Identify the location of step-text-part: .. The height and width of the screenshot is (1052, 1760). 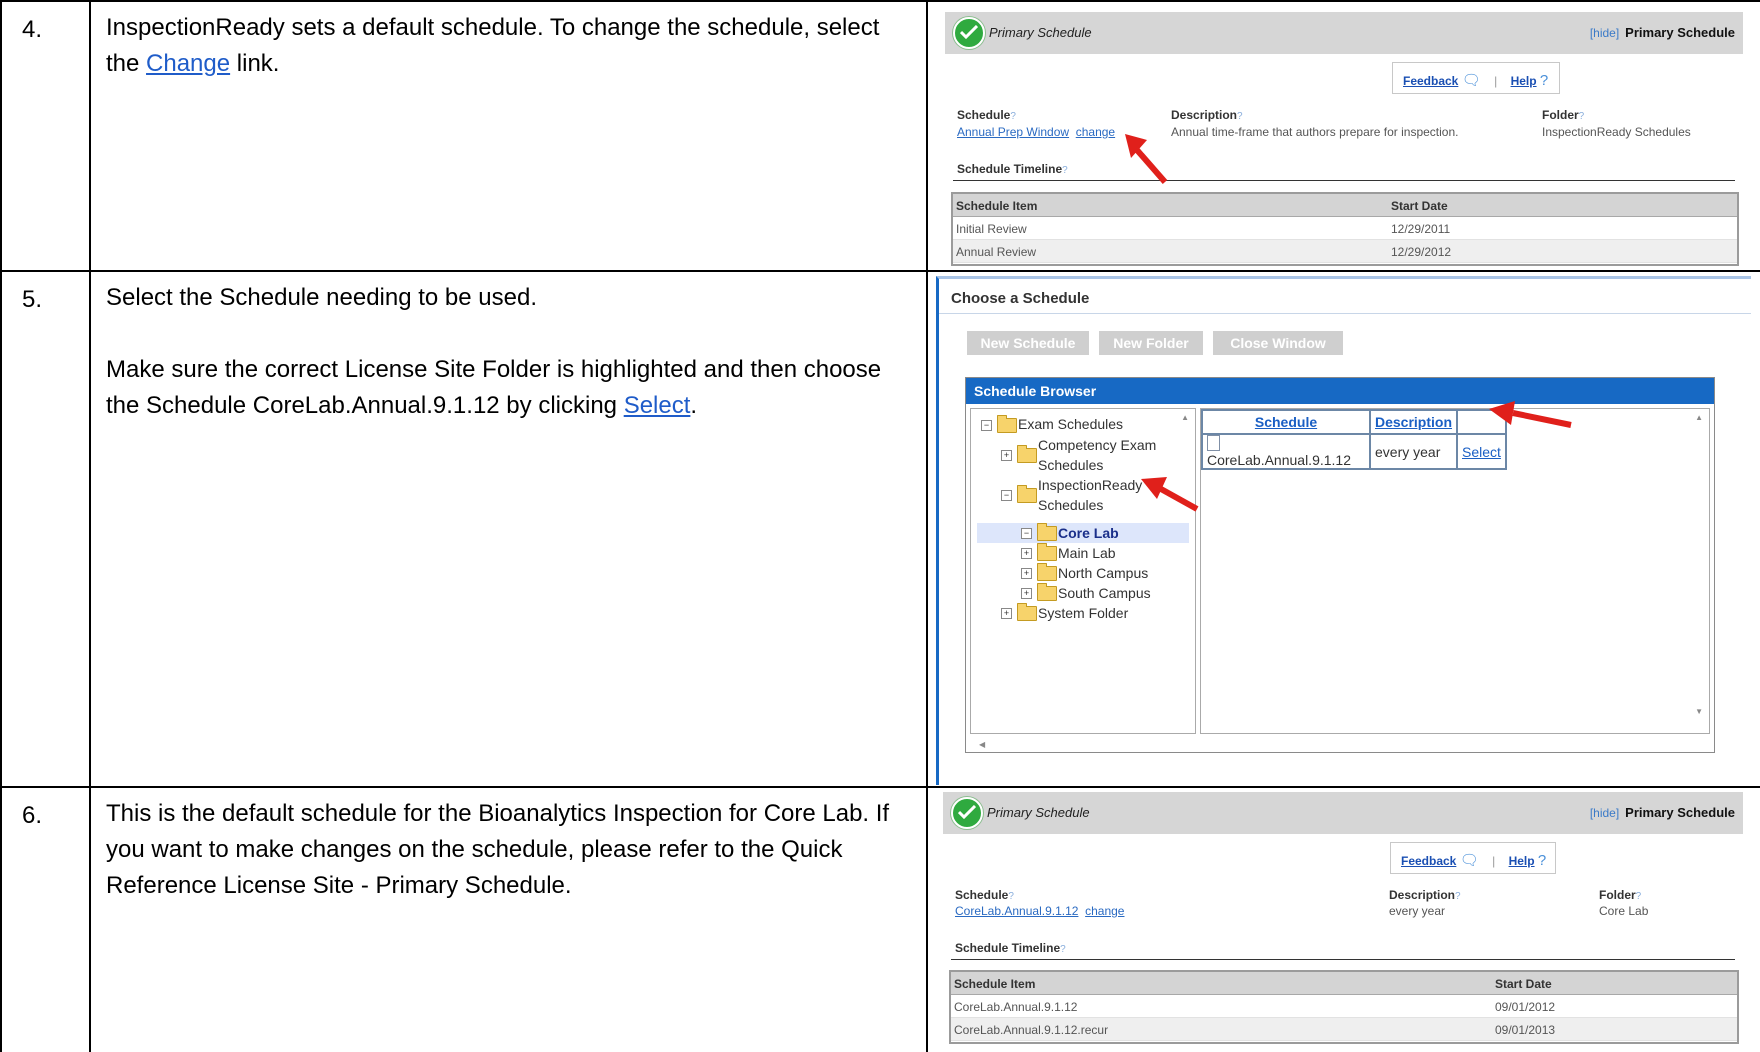
(694, 405).